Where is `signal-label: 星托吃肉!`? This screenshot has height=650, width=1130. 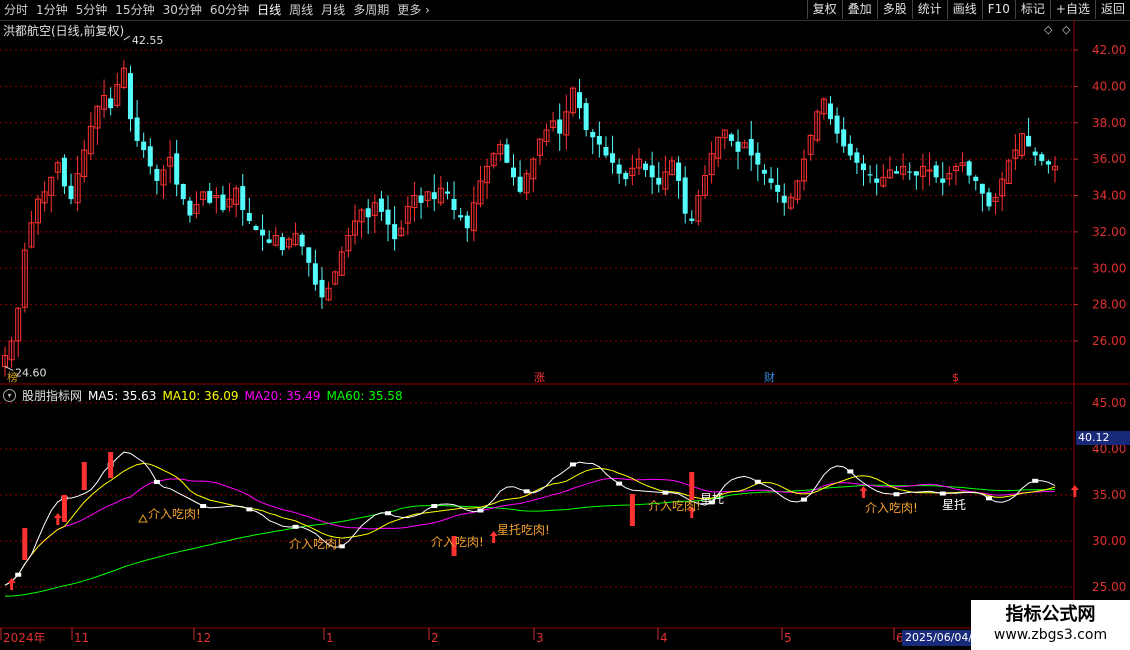 signal-label: 星托吃肉! is located at coordinates (523, 530).